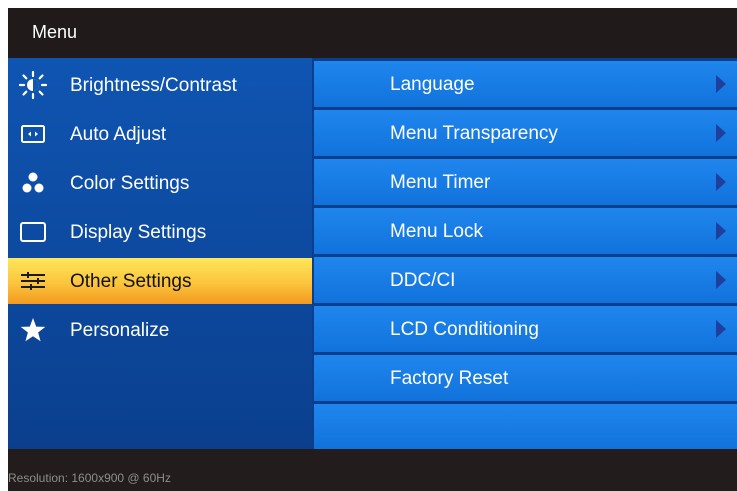 Image resolution: width=737 pixels, height=491 pixels. I want to click on brightness-icon, so click(33, 85).